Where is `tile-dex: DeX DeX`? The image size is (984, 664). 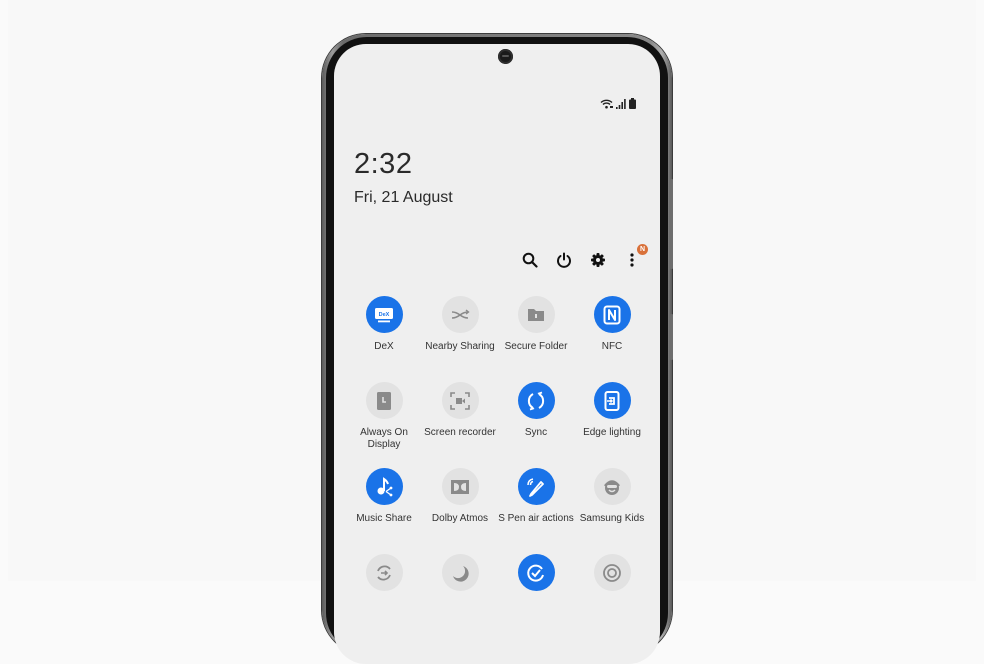 tile-dex: DeX DeX is located at coordinates (384, 334).